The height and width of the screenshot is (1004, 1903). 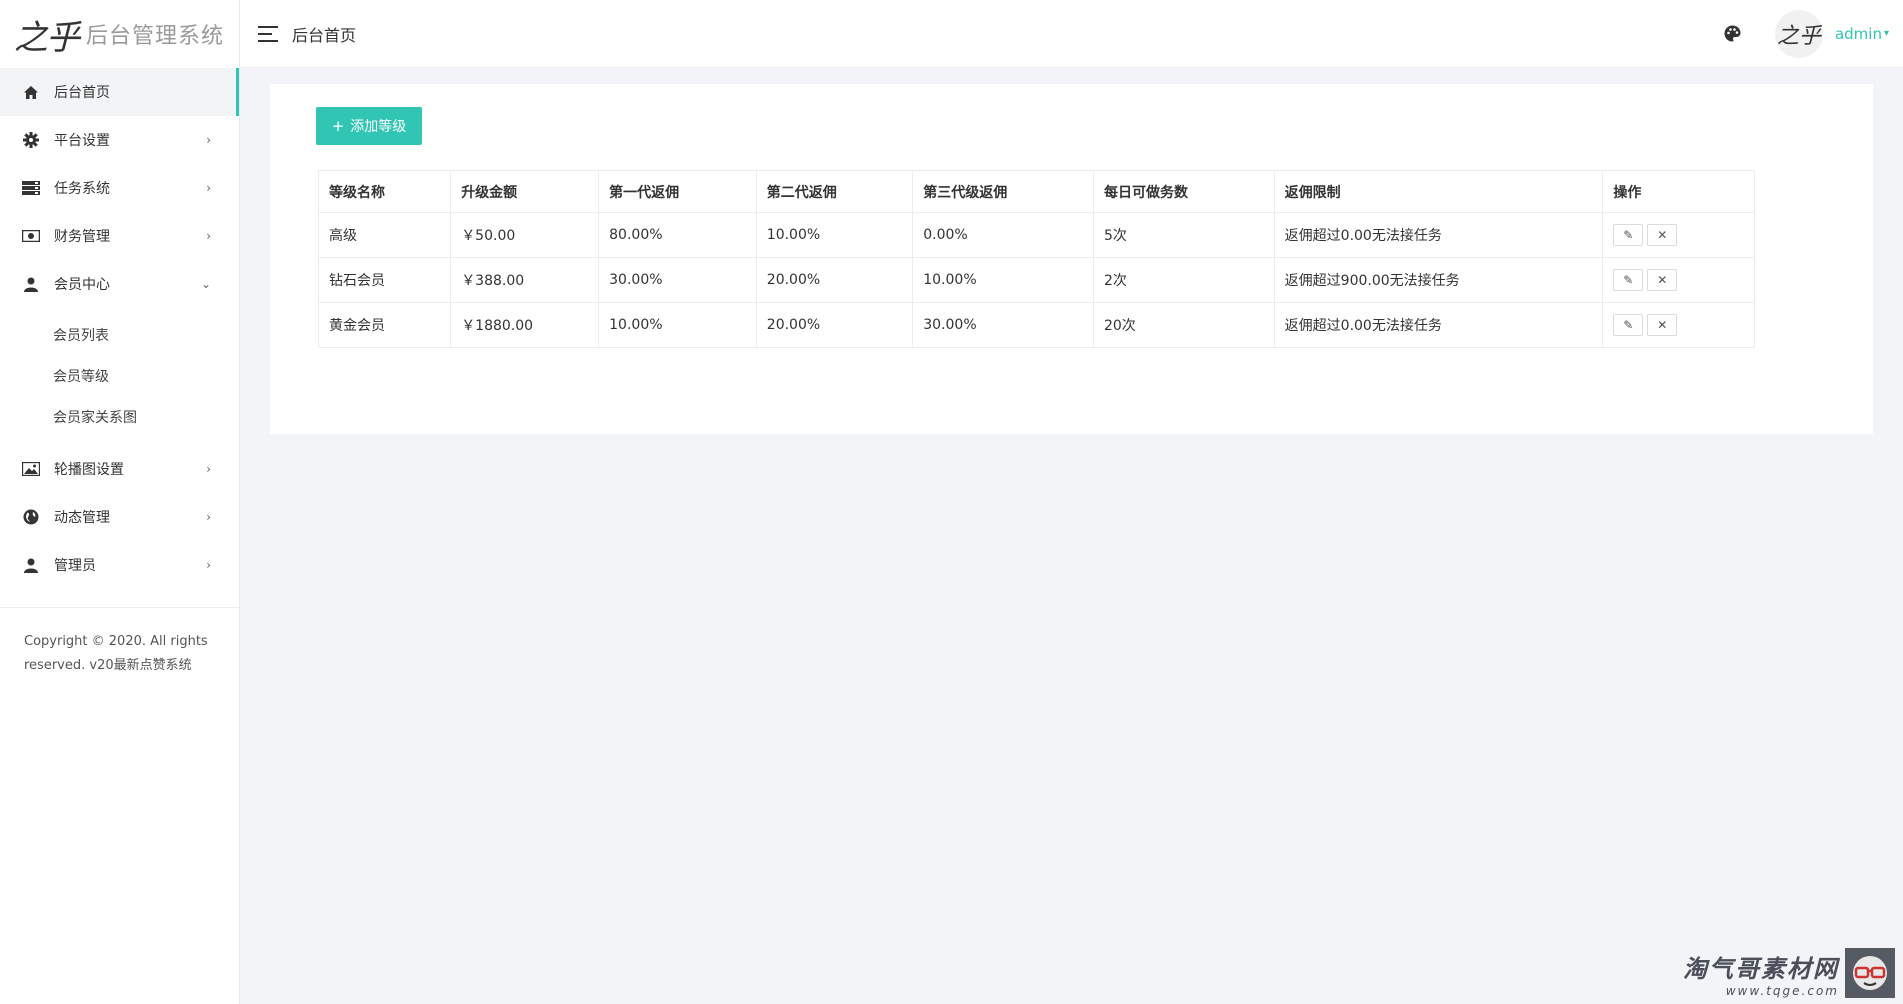 What do you see at coordinates (119, 140) in the screenshot?
I see `sidebar-item-platform-settings: 平台设置 ›` at bounding box center [119, 140].